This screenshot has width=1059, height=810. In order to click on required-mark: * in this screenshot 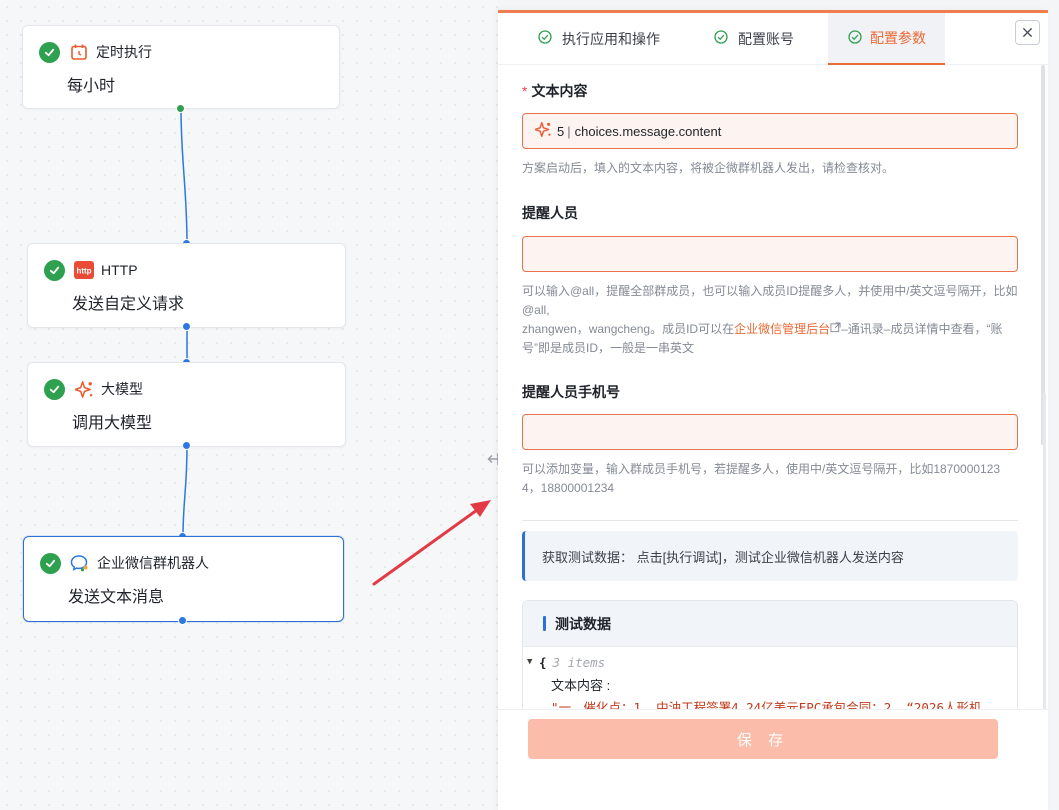, I will do `click(525, 91)`.